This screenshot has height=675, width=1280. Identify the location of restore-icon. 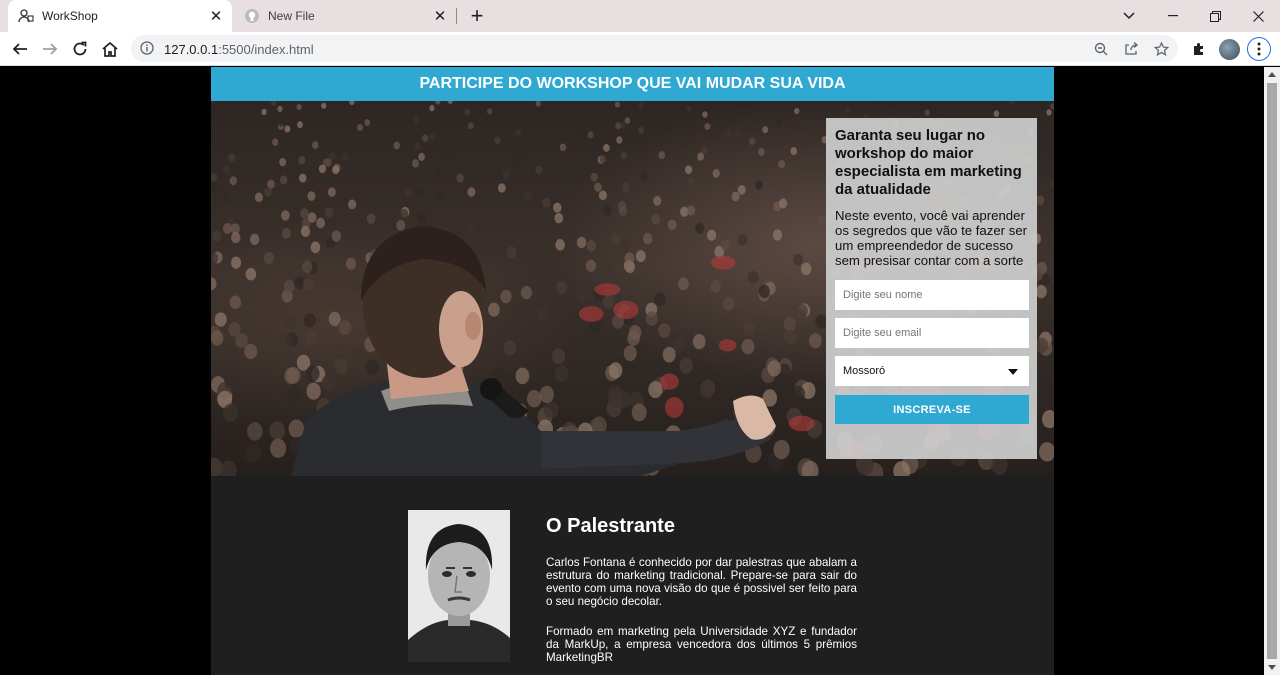
(1215, 16).